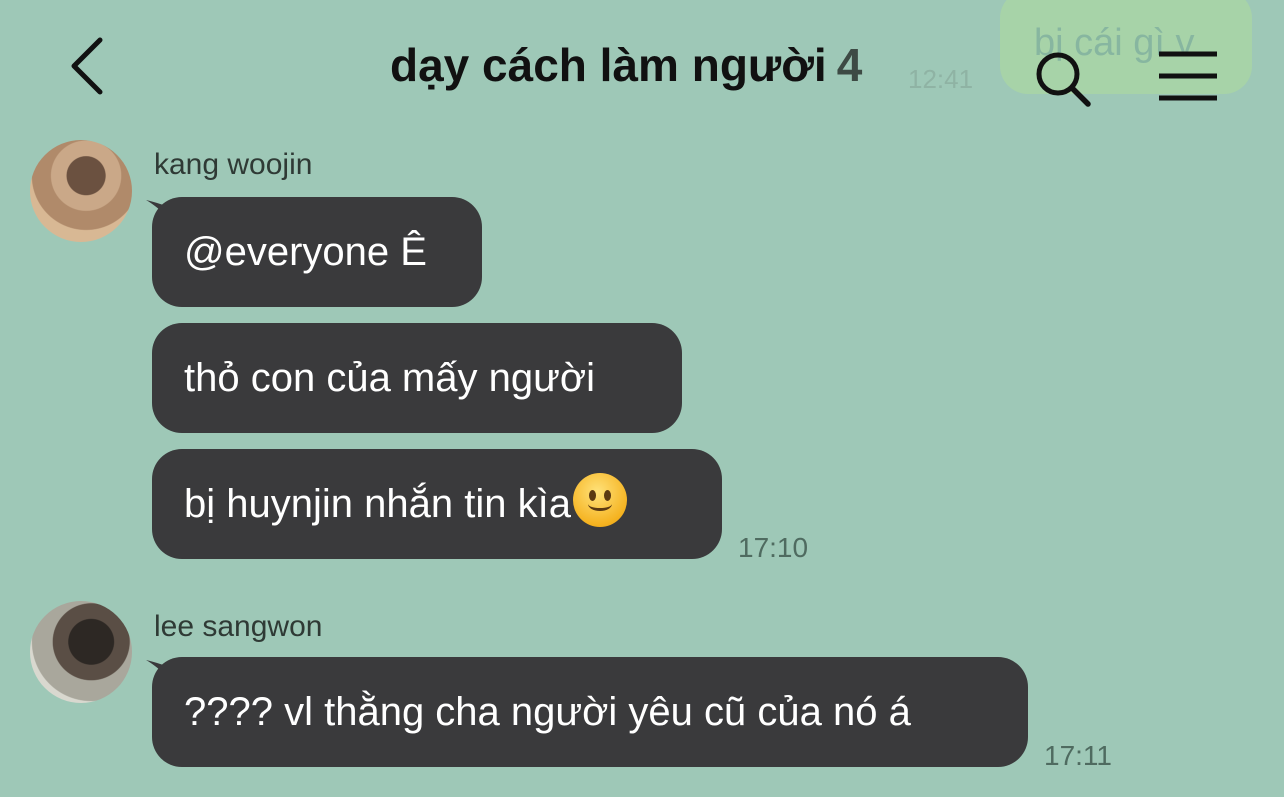 This screenshot has height=797, width=1284. What do you see at coordinates (389, 378) in the screenshot?
I see `message-text: thỏ con của mấy người` at bounding box center [389, 378].